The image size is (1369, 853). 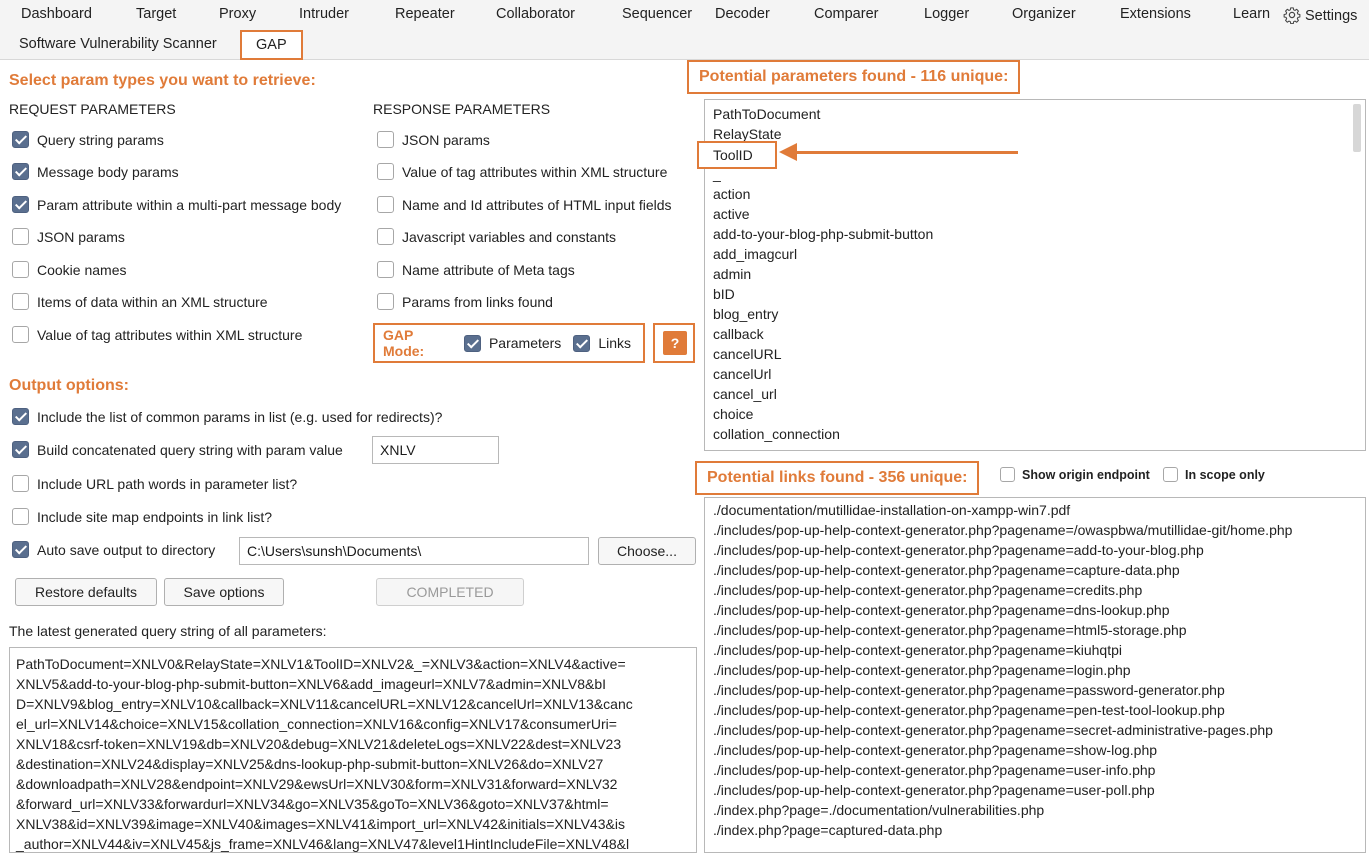 I want to click on list-item: cancel_url, so click(x=745, y=394).